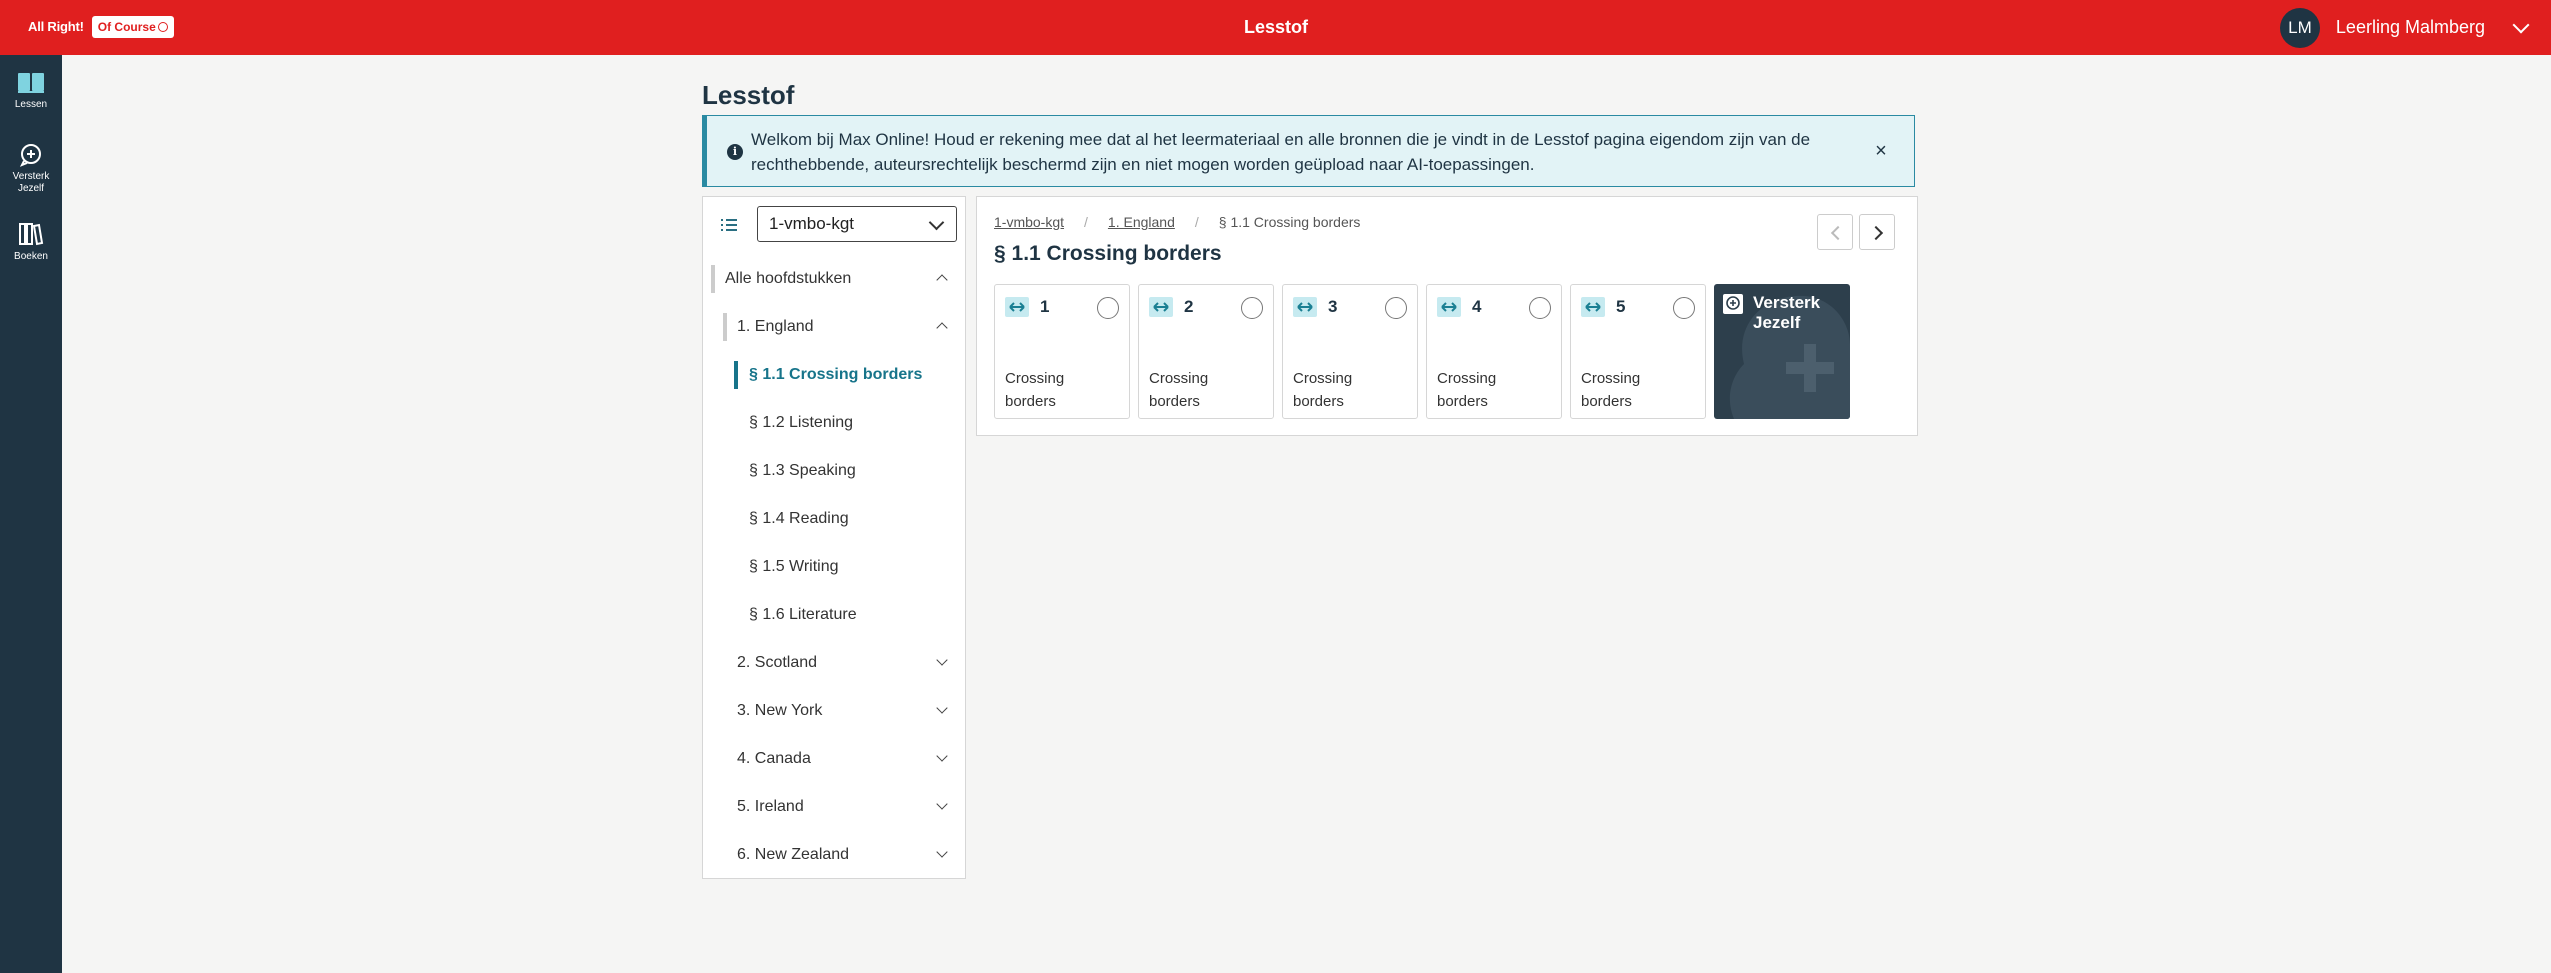 The width and height of the screenshot is (2551, 973). Describe the element at coordinates (1289, 222) in the screenshot. I see `breadcrumb-current: § 1.1 Crossing borders` at that location.